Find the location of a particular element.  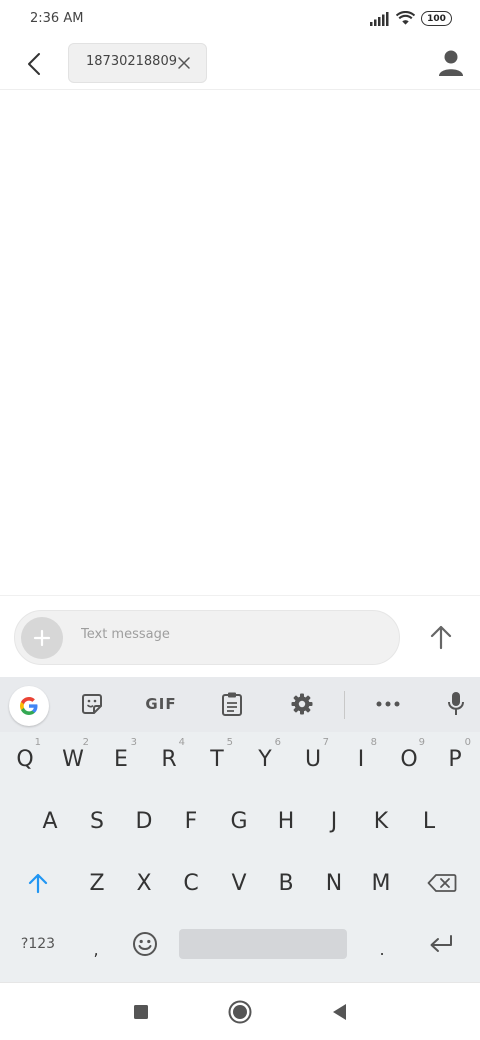

key-v: V is located at coordinates (239, 883).